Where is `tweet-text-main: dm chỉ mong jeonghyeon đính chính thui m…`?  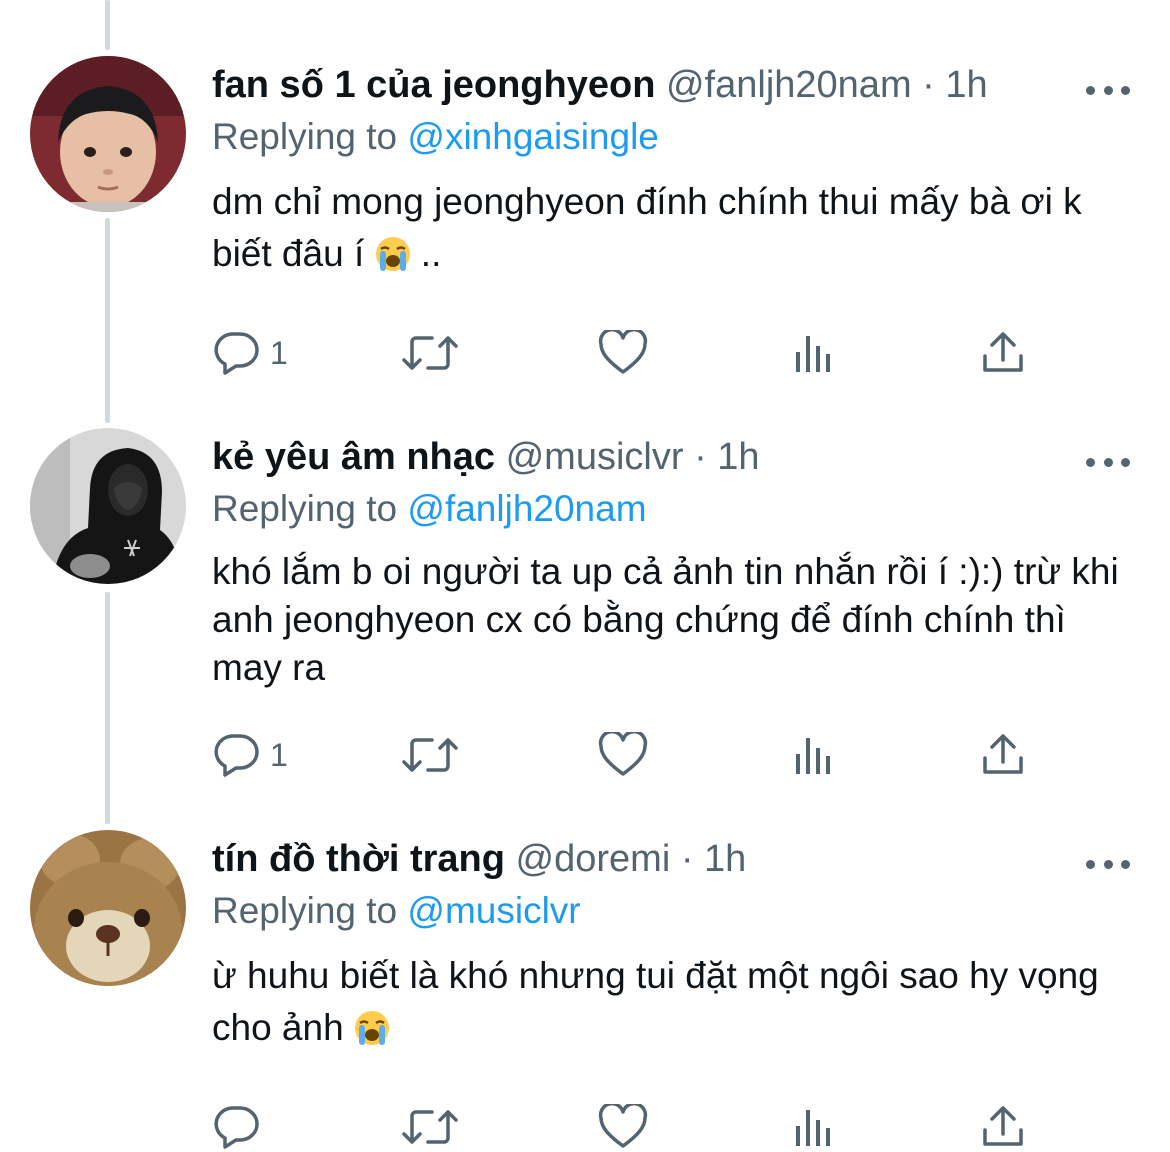 tweet-text-main: dm chỉ mong jeonghyeon đính chính thui m… is located at coordinates (647, 227).